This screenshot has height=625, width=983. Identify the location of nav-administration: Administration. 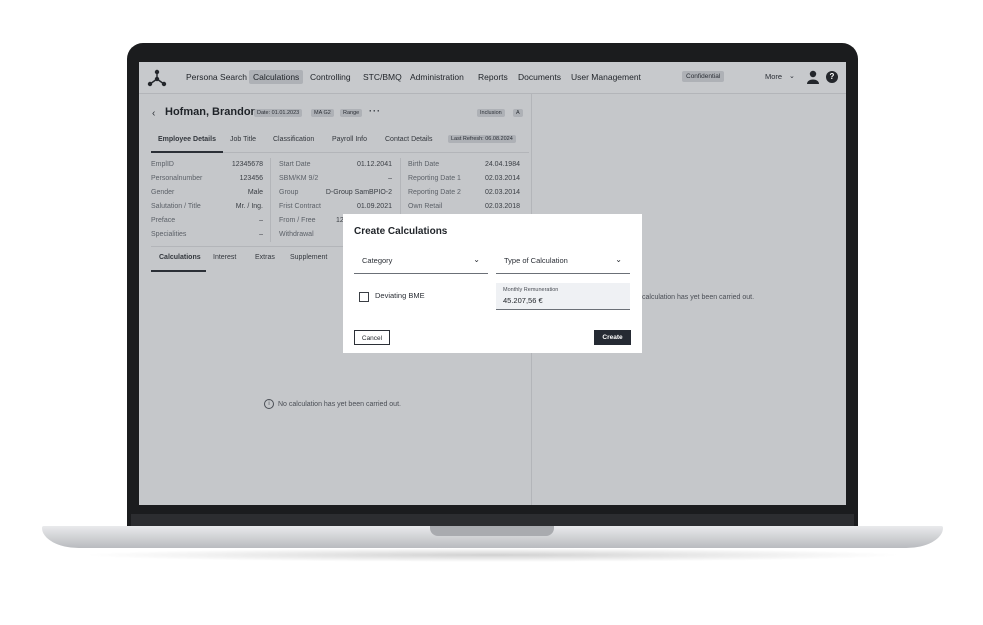
(437, 77).